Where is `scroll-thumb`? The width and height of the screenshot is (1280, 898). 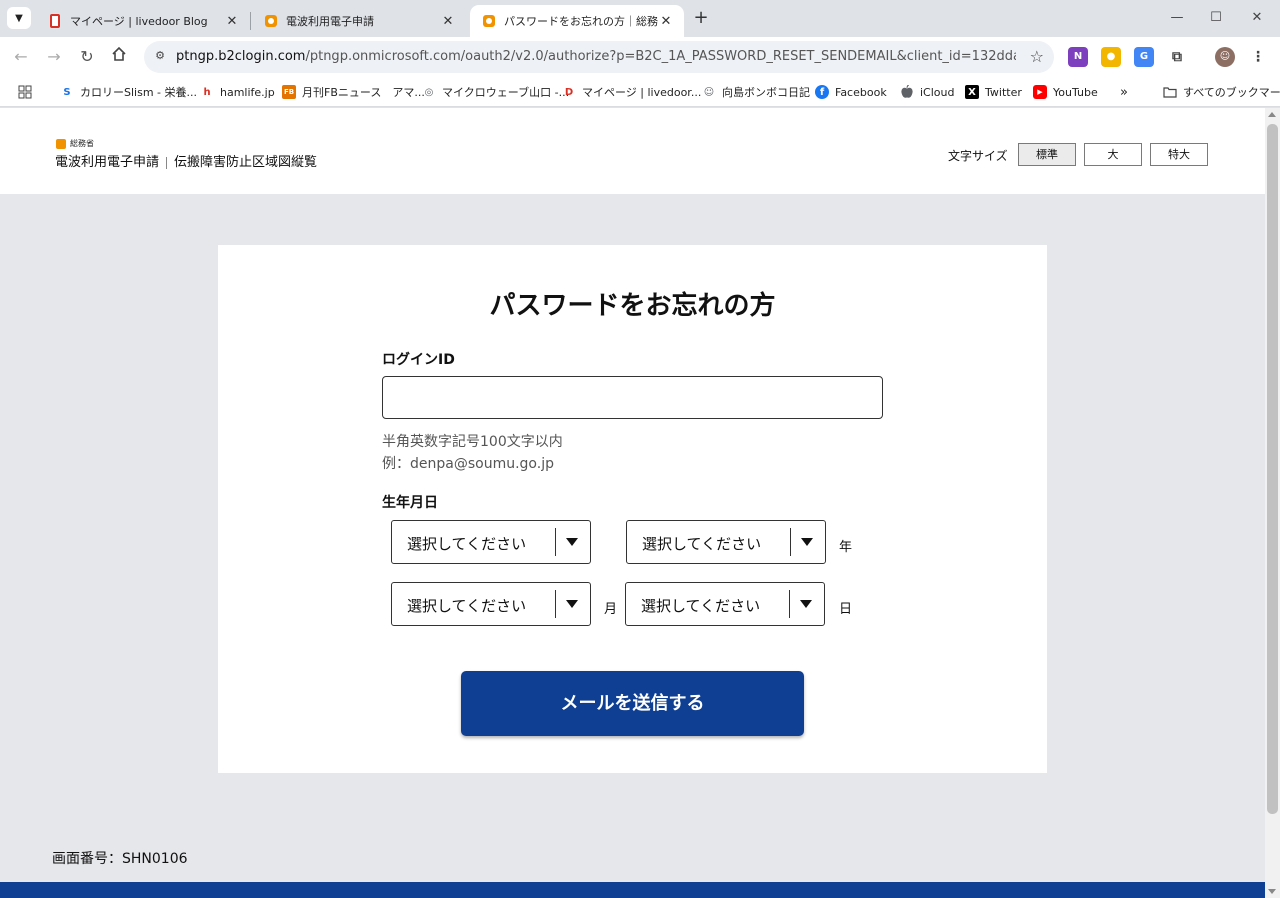 scroll-thumb is located at coordinates (1272, 469).